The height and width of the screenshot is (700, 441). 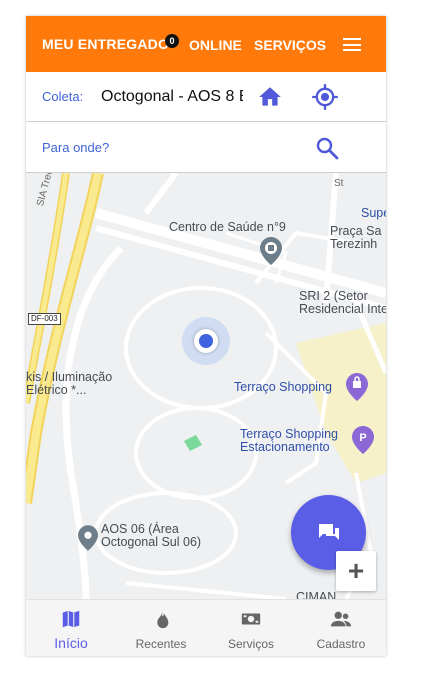 What do you see at coordinates (316, 594) in the screenshot?
I see `map-label-ciman: CIMAN` at bounding box center [316, 594].